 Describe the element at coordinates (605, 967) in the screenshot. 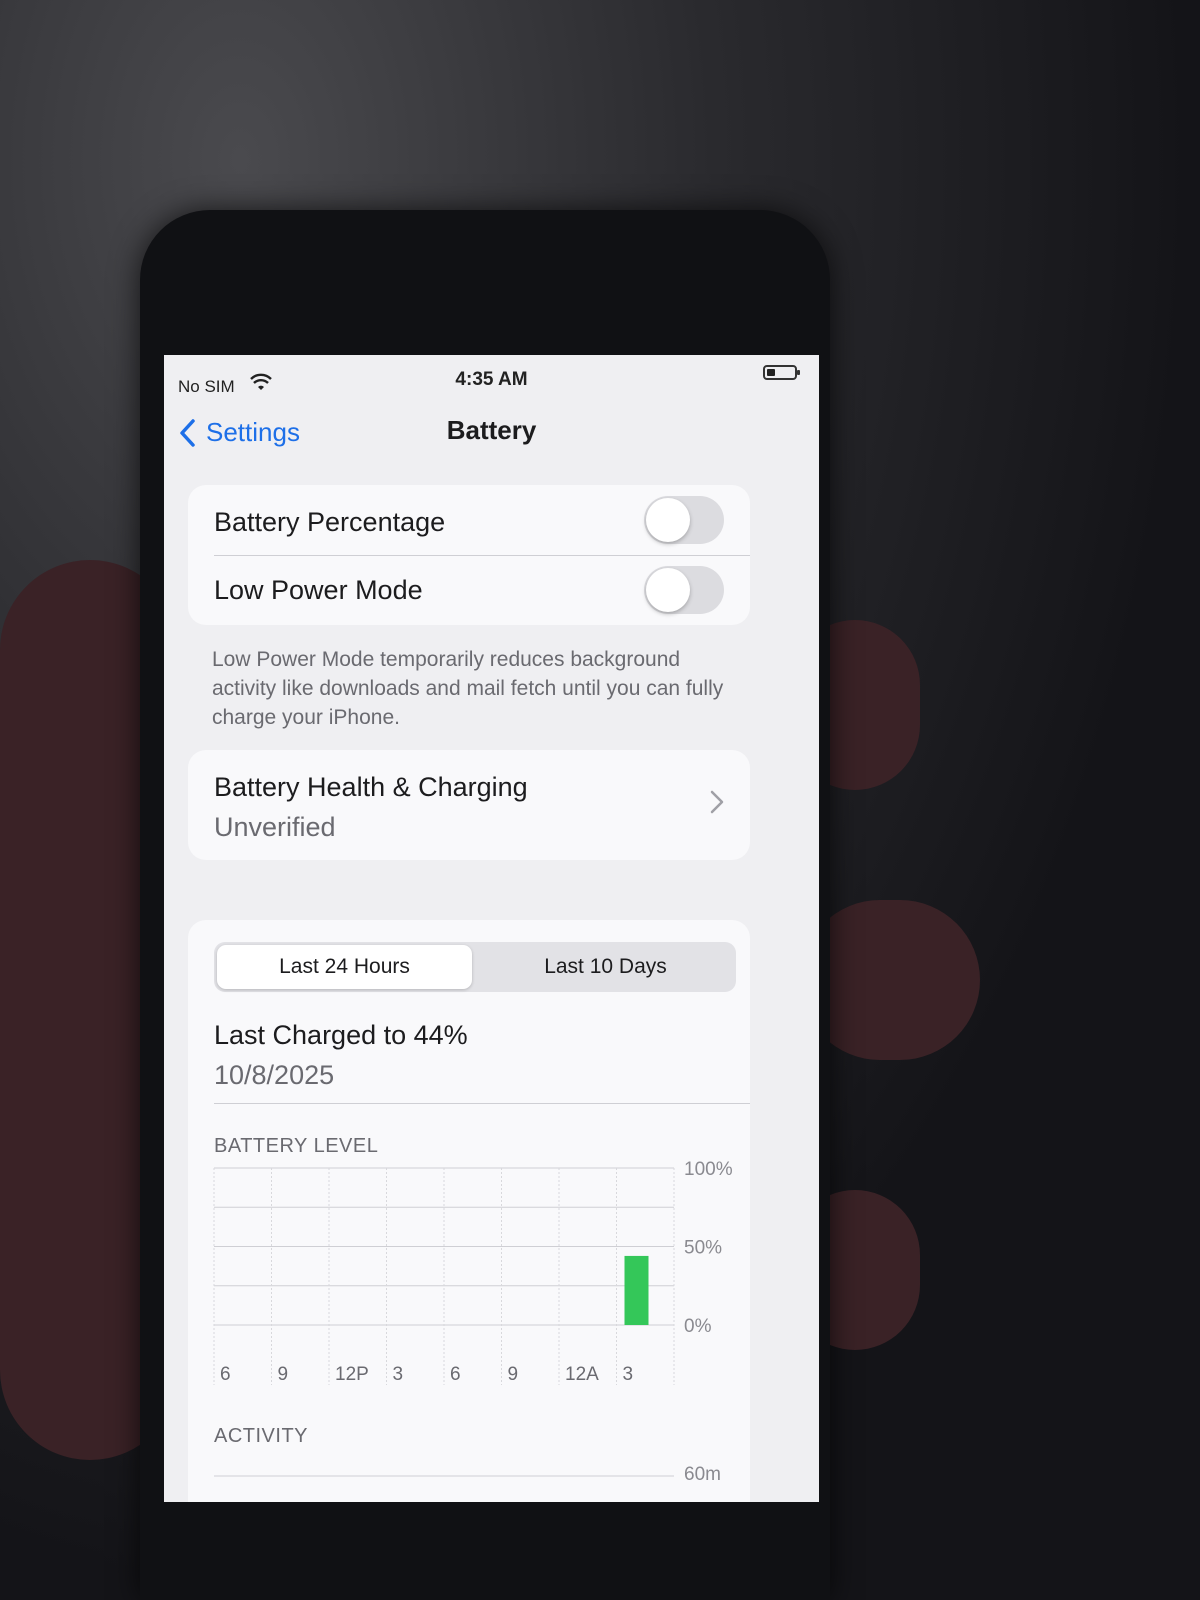

I see `tab-last-10-days: Last 10 Days` at that location.